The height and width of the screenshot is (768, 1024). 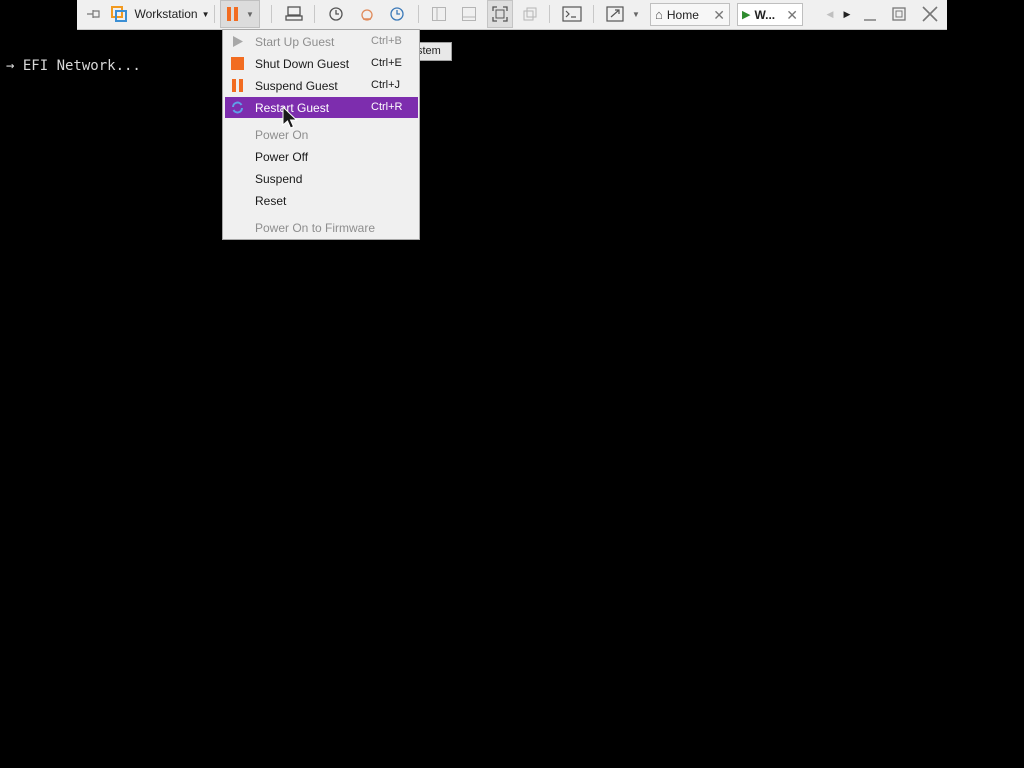 What do you see at coordinates (386, 63) in the screenshot?
I see `menu-item-shortcut: Ctrl+E` at bounding box center [386, 63].